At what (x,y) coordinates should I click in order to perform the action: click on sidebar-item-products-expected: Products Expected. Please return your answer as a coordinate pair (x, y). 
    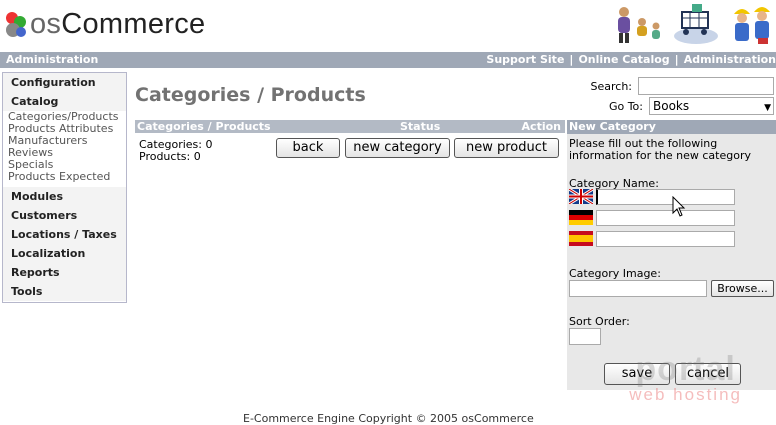
    Looking at the image, I should click on (64, 177).